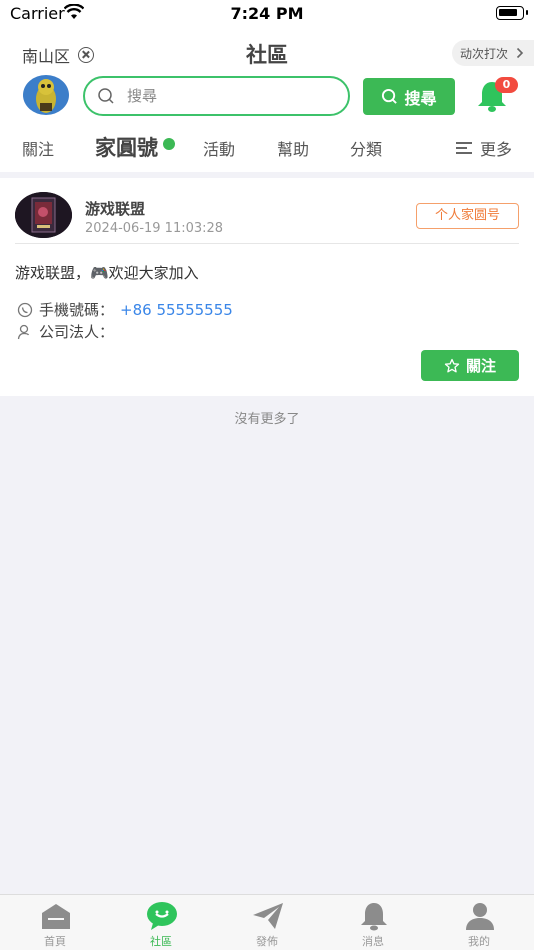 The width and height of the screenshot is (534, 950). What do you see at coordinates (77, 310) in the screenshot?
I see `phone-label: 手機號碼：` at bounding box center [77, 310].